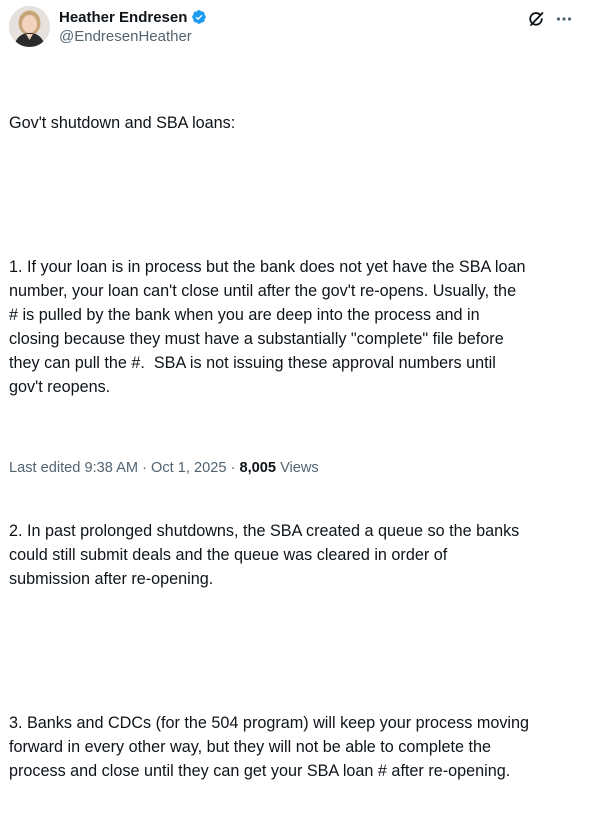  Describe the element at coordinates (299, 468) in the screenshot. I see `views-label: Views` at that location.